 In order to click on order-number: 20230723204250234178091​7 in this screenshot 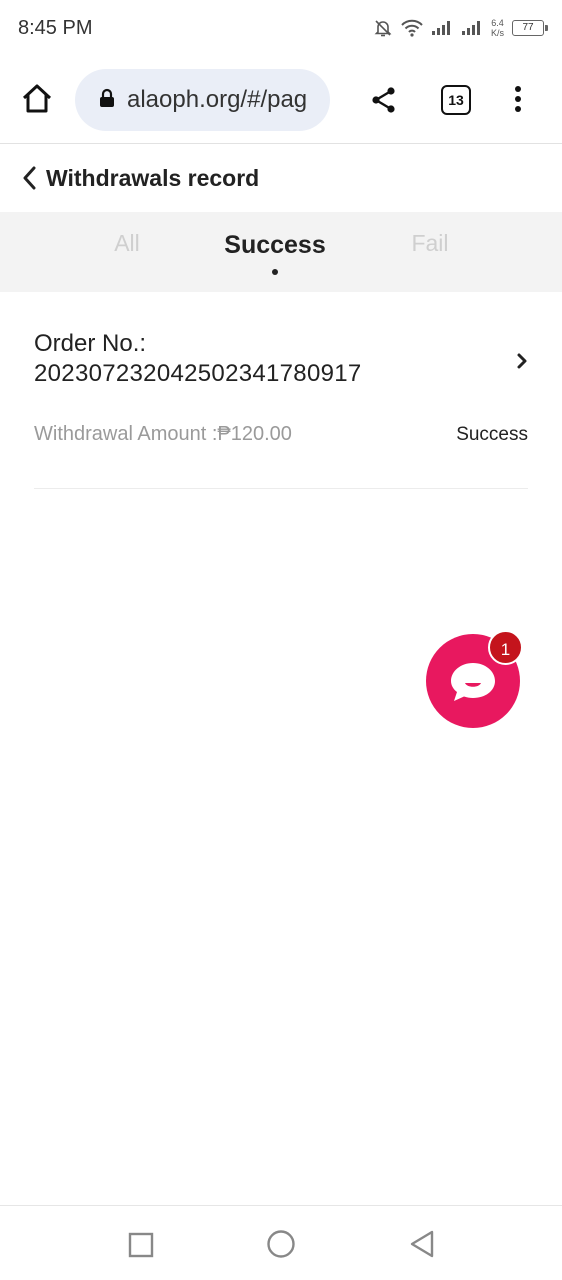, I will do `click(198, 373)`.